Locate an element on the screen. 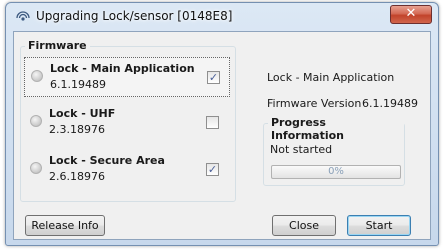  firmware-version-value: 6.1.19489 is located at coordinates (390, 103).